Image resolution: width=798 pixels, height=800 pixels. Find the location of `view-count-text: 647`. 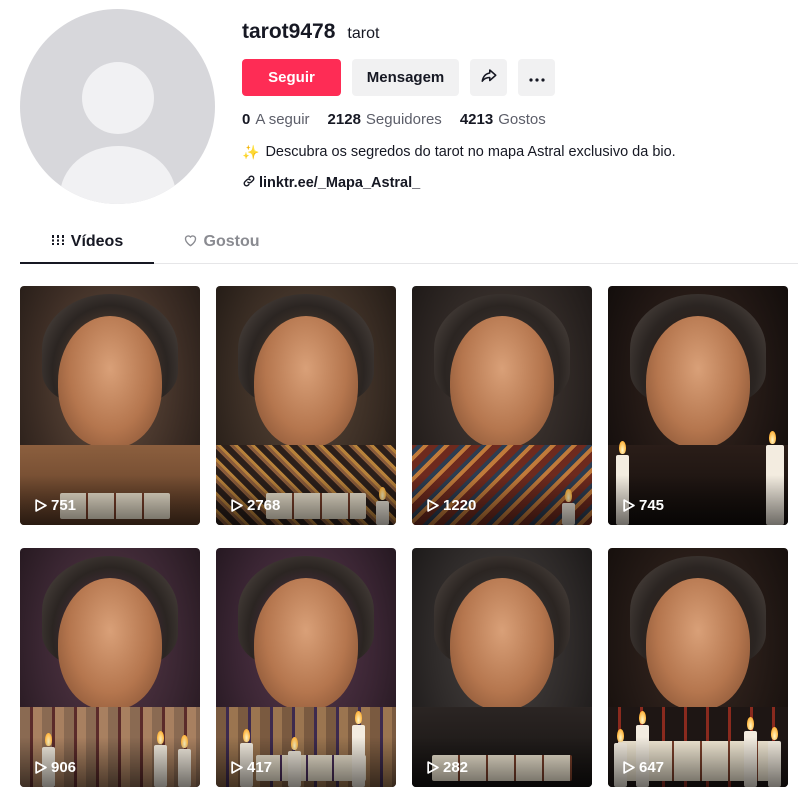

view-count-text: 647 is located at coordinates (652, 767).